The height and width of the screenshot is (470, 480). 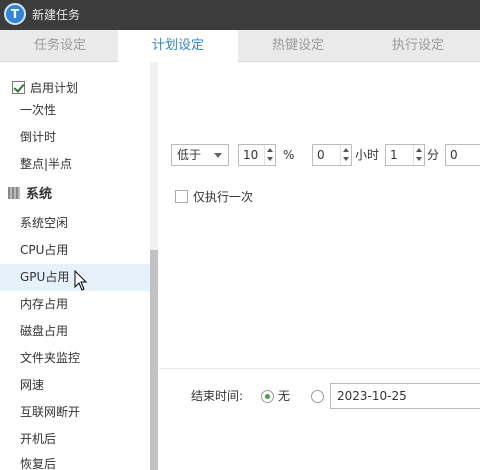 What do you see at coordinates (15, 14) in the screenshot?
I see `app-logo-icon: T` at bounding box center [15, 14].